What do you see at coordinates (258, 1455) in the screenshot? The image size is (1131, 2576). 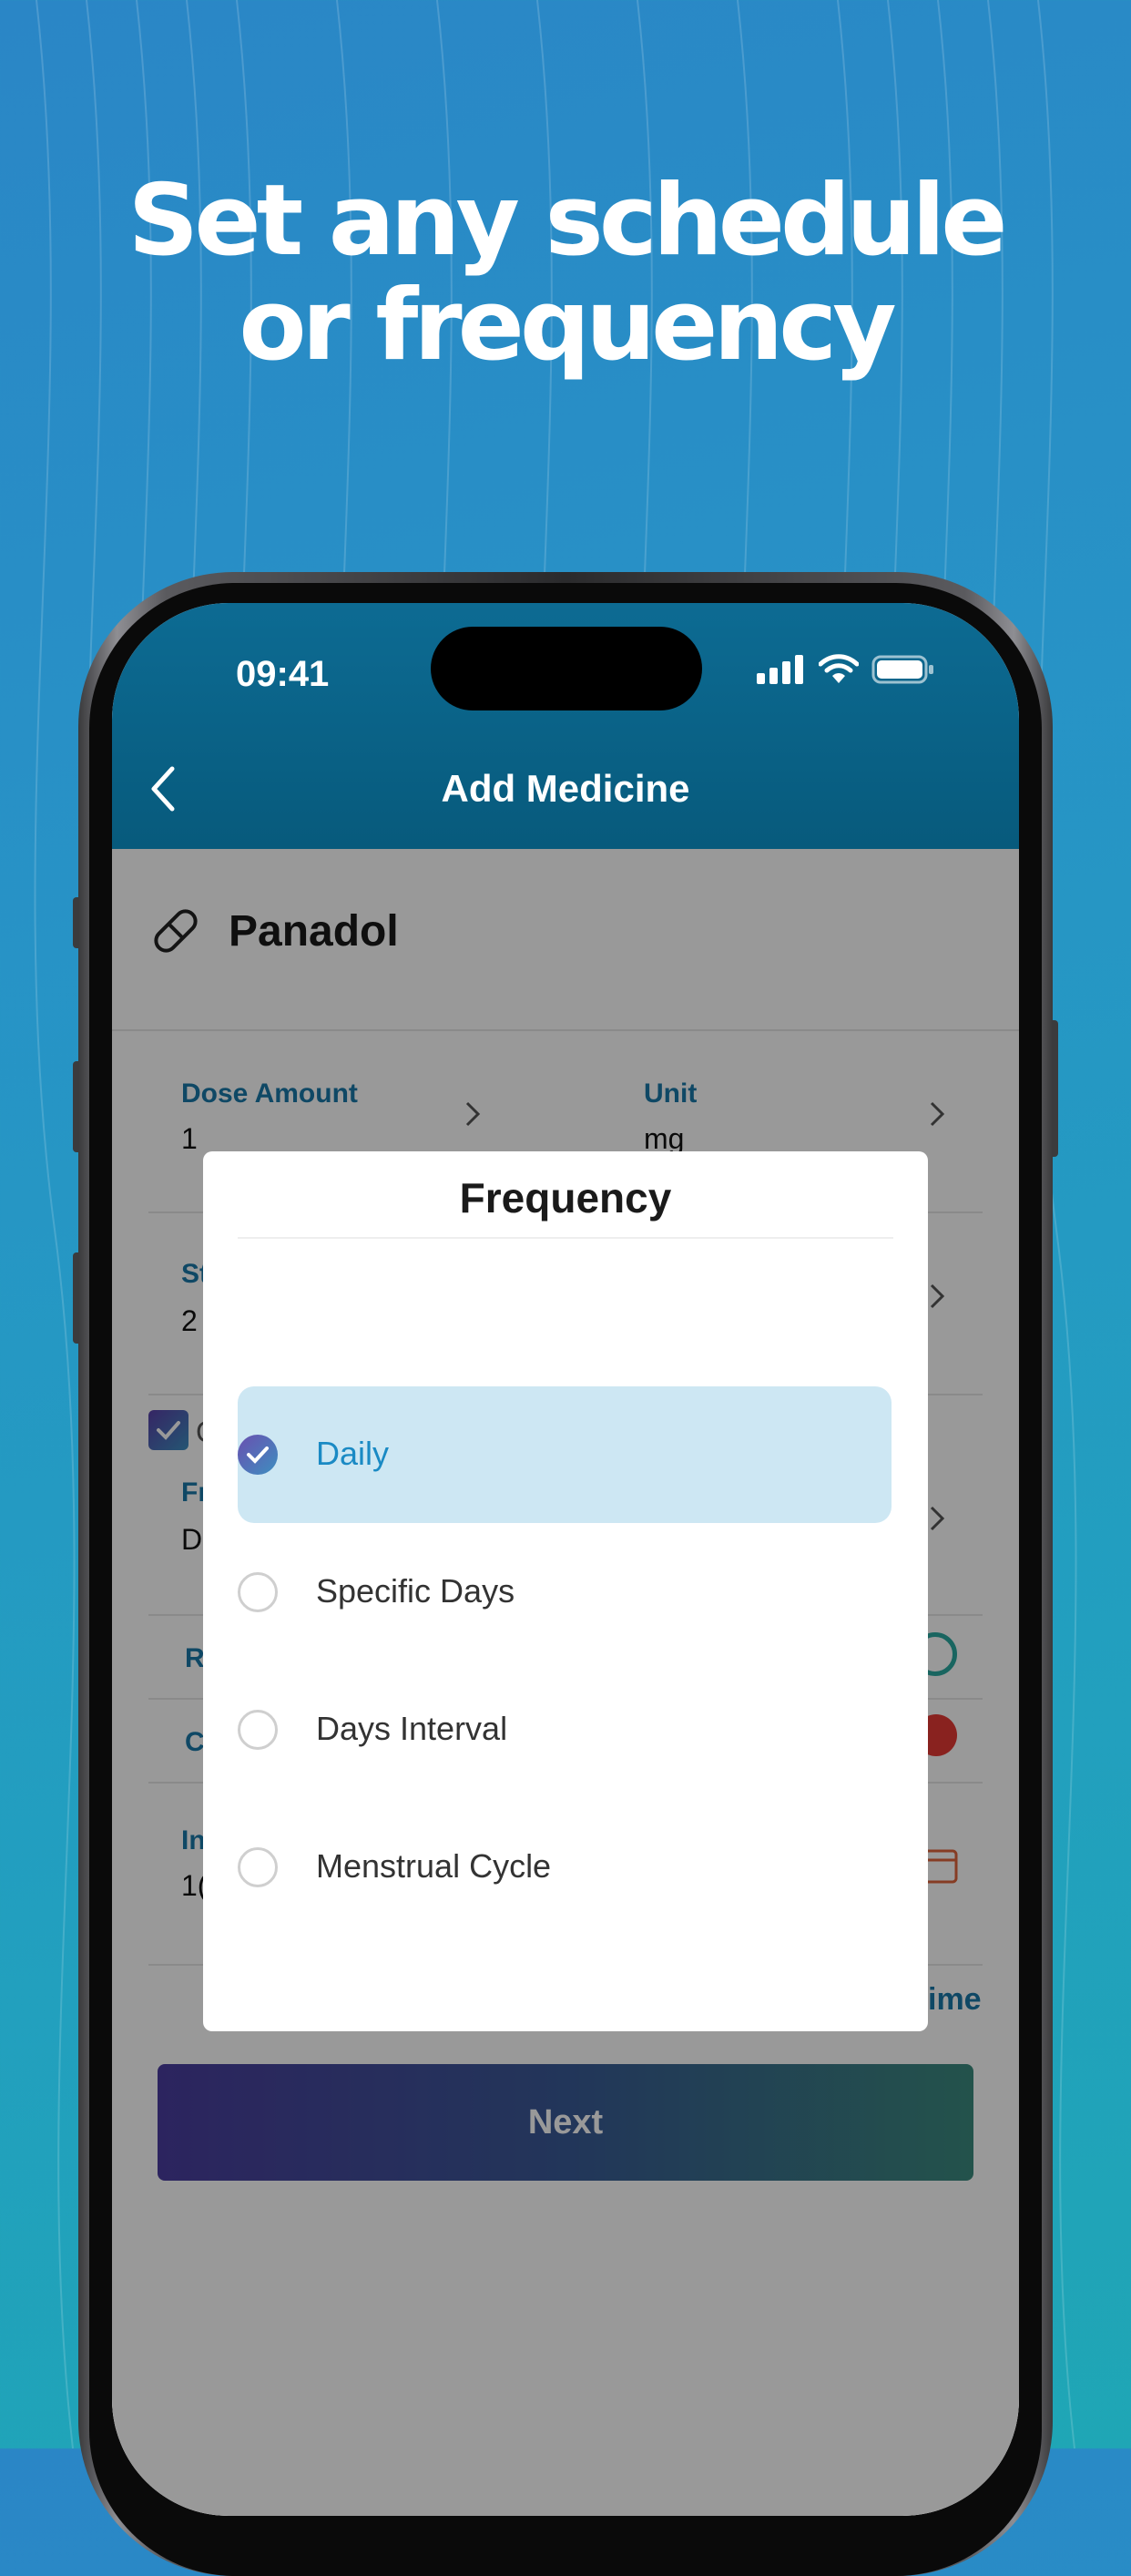 I see `radio-checked-icon` at bounding box center [258, 1455].